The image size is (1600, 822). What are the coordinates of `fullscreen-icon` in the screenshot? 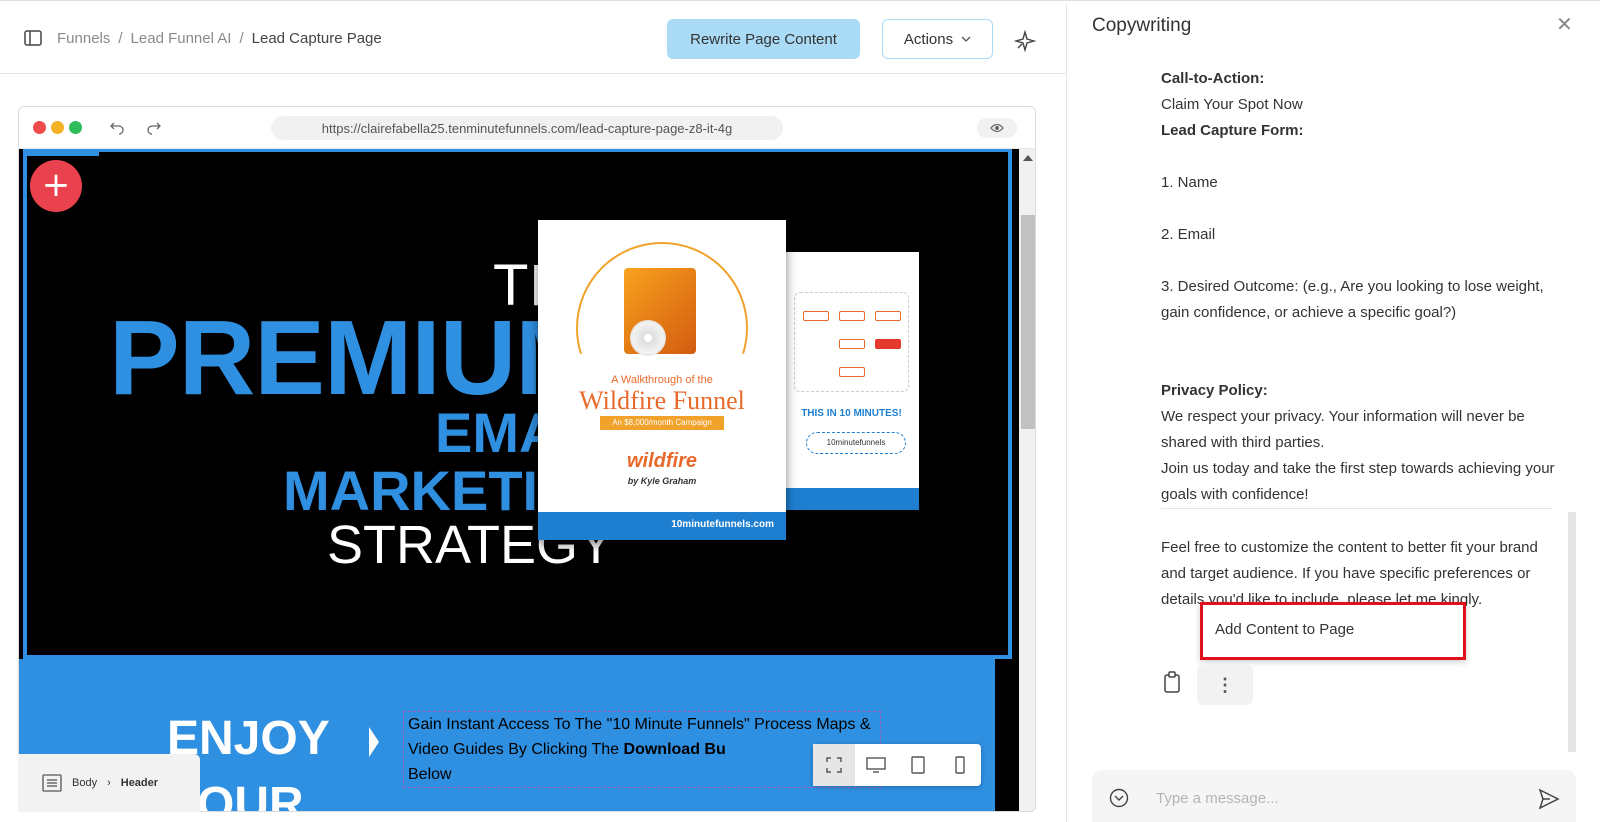 It's located at (834, 765).